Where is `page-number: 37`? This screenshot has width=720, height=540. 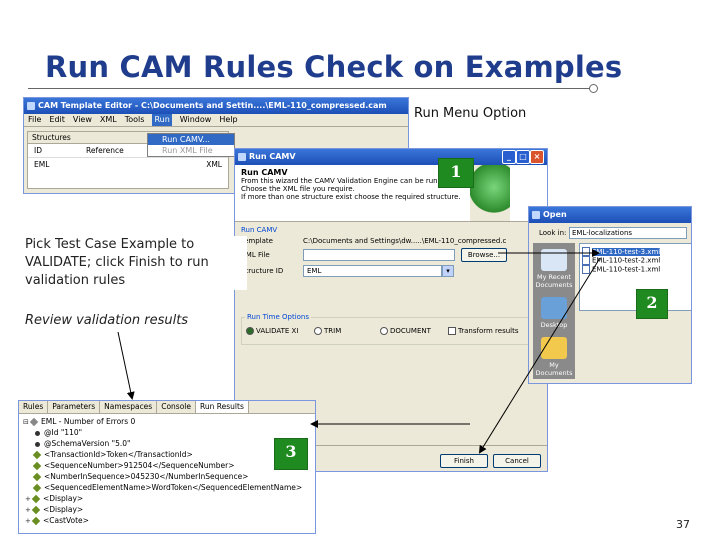 page-number: 37 is located at coordinates (683, 524).